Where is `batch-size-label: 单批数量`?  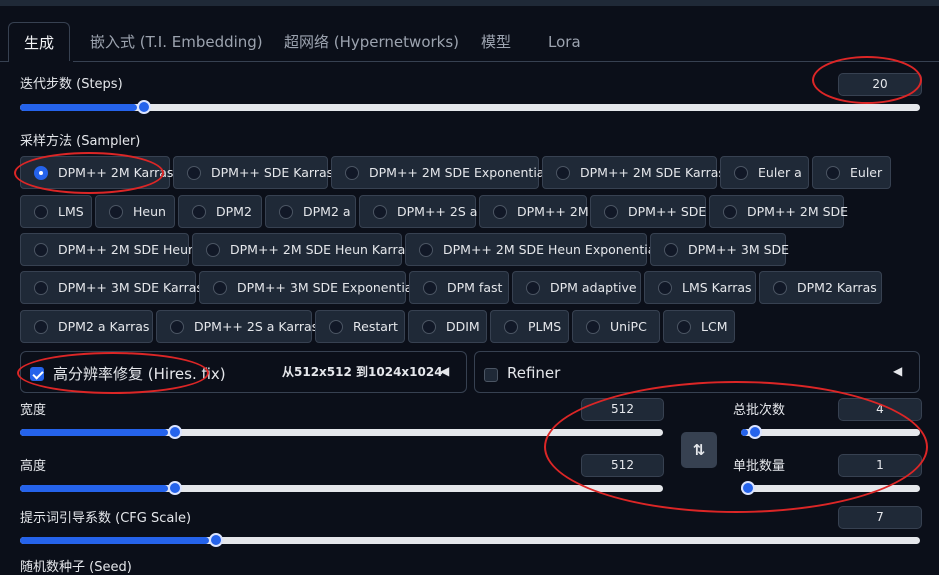
batch-size-label: 单批数量 is located at coordinates (759, 466).